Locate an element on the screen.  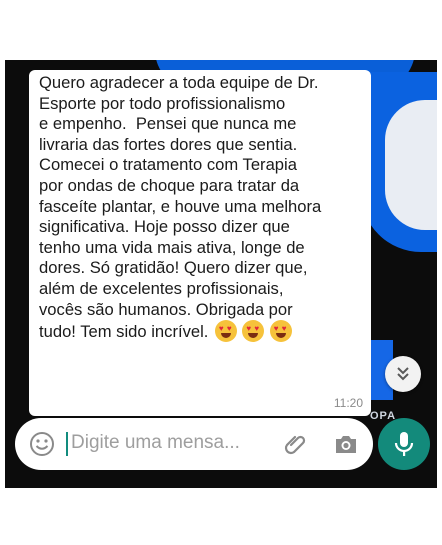
voice-message-button is located at coordinates (404, 444).